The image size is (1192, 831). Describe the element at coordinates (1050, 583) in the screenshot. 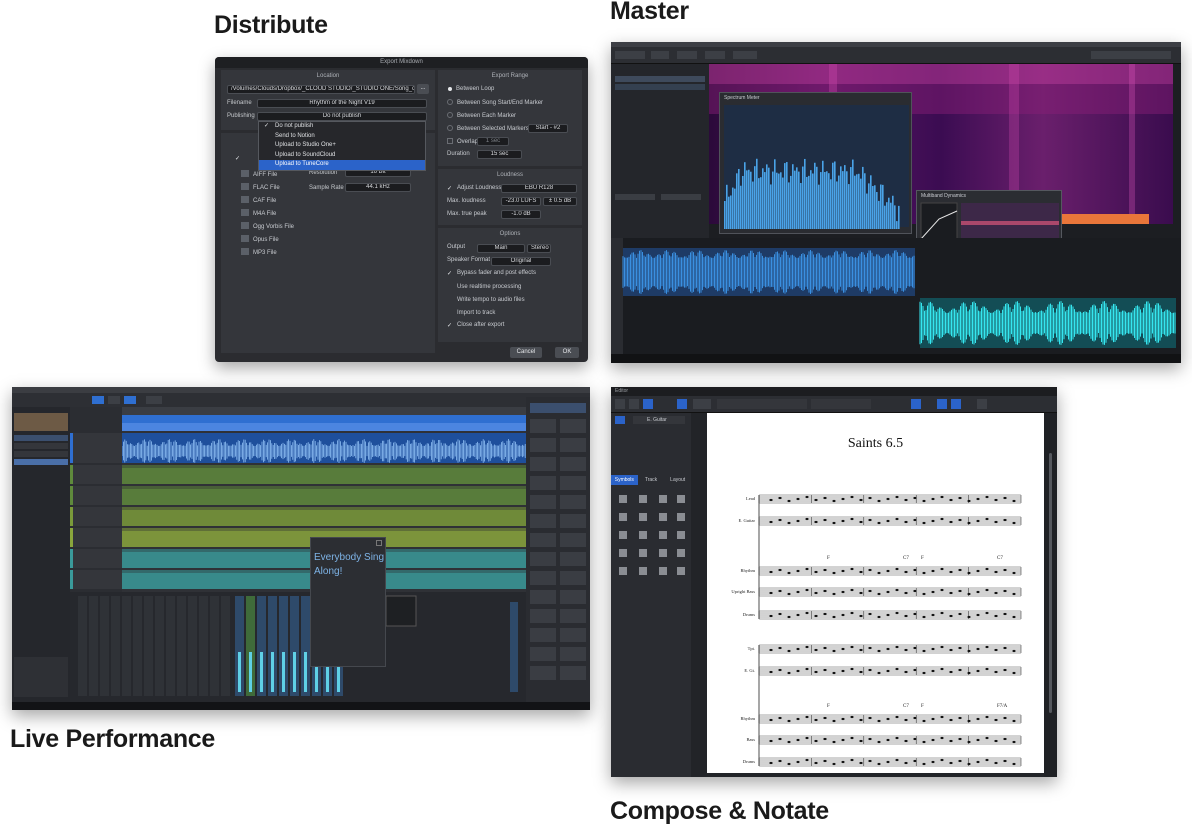

I see `scroll-thumb` at that location.